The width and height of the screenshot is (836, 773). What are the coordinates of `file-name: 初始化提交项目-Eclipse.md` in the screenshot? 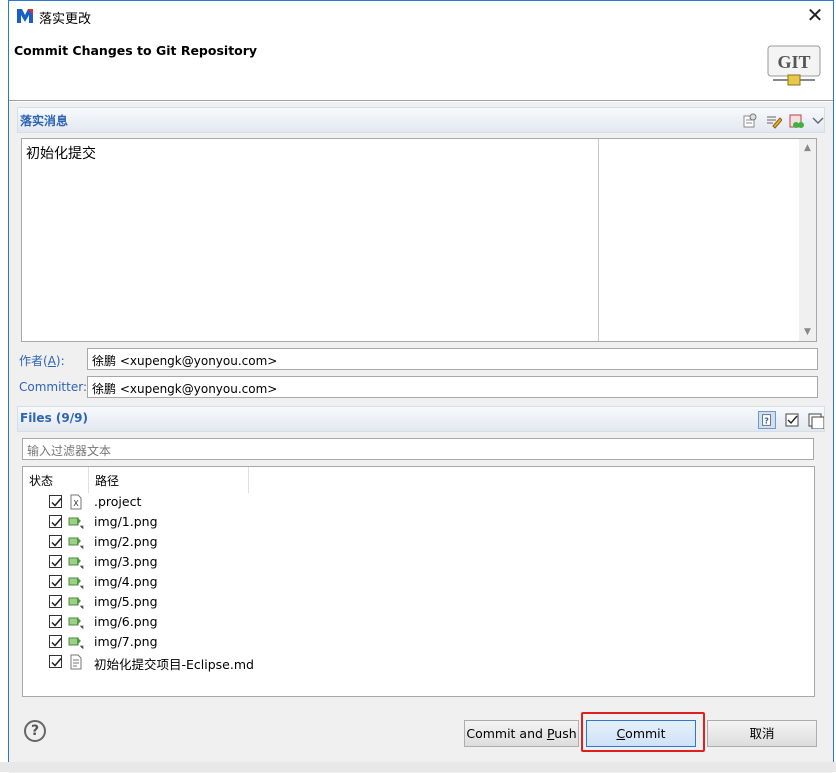 It's located at (174, 664).